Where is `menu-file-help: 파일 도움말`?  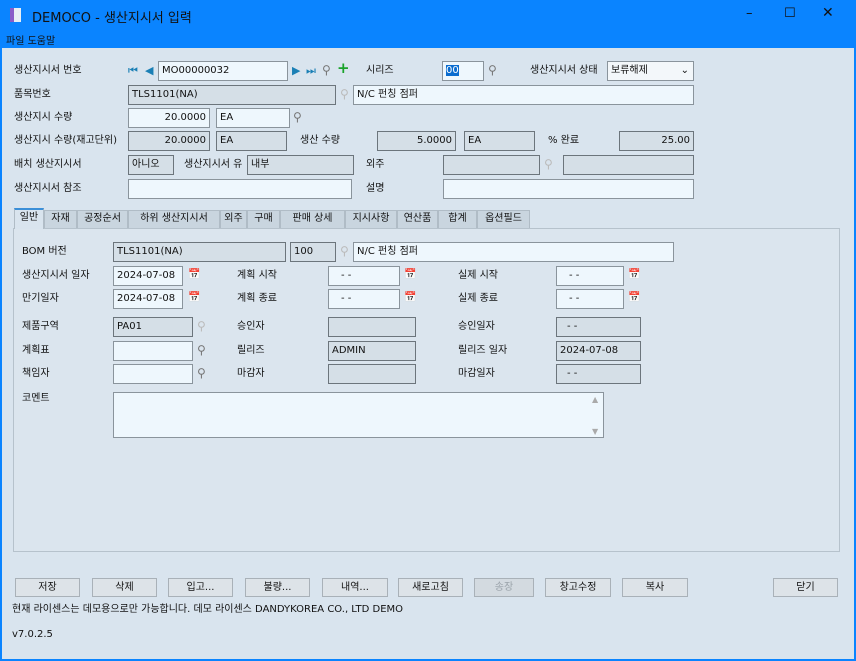
menu-file-help: 파일 도움말 is located at coordinates (30, 39).